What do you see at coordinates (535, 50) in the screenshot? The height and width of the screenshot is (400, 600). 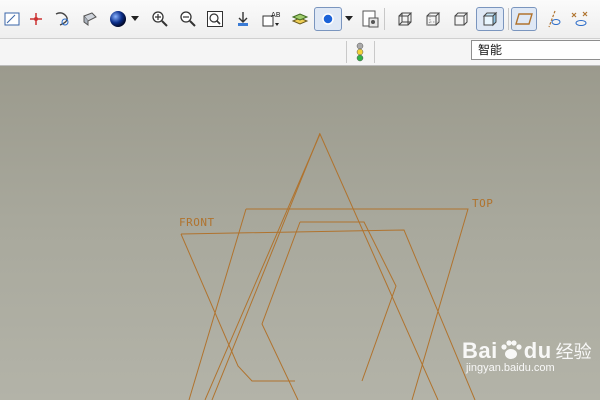 I see `selection-filter-select: 智能` at bounding box center [535, 50].